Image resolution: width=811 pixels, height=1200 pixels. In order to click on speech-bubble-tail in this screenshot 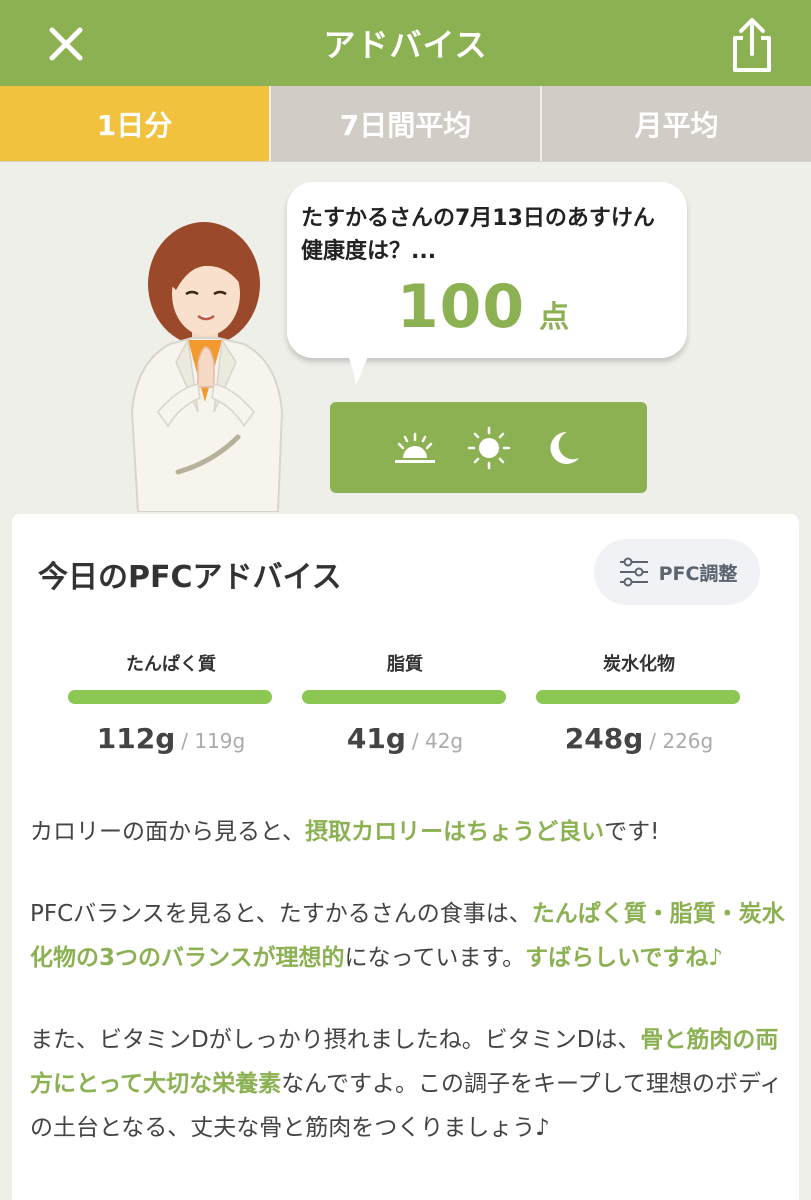, I will do `click(358, 369)`.